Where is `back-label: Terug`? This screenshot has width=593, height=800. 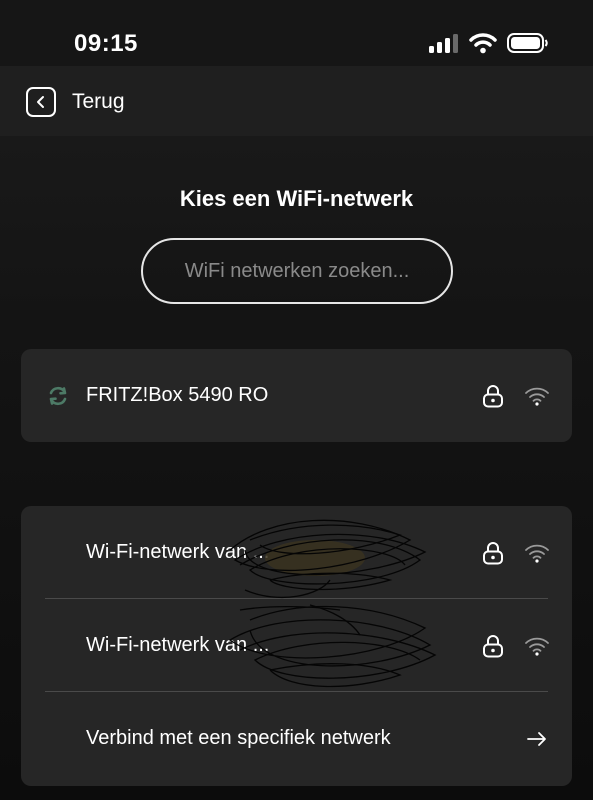 back-label: Terug is located at coordinates (98, 101).